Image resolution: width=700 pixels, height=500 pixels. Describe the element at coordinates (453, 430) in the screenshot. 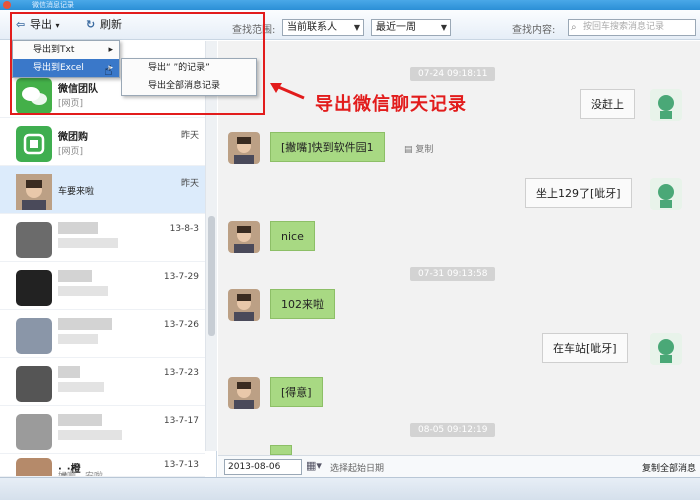

I see `timestamp: 08-05 09:12:19` at that location.